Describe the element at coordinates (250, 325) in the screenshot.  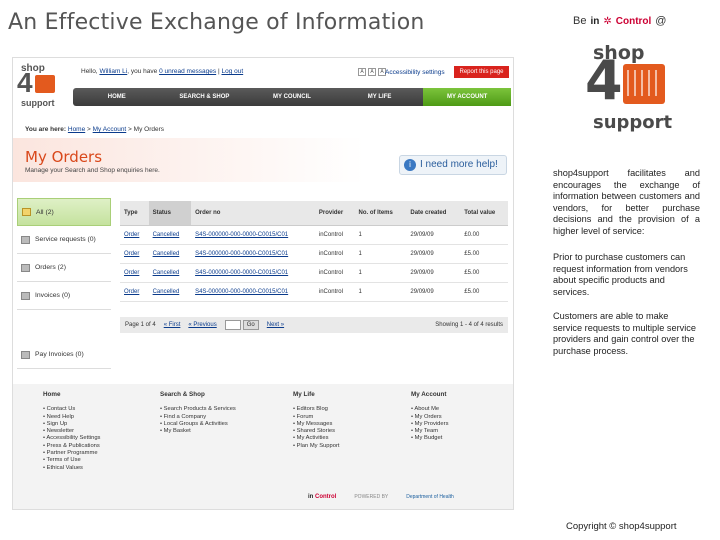
I see `go-button: Go` at that location.